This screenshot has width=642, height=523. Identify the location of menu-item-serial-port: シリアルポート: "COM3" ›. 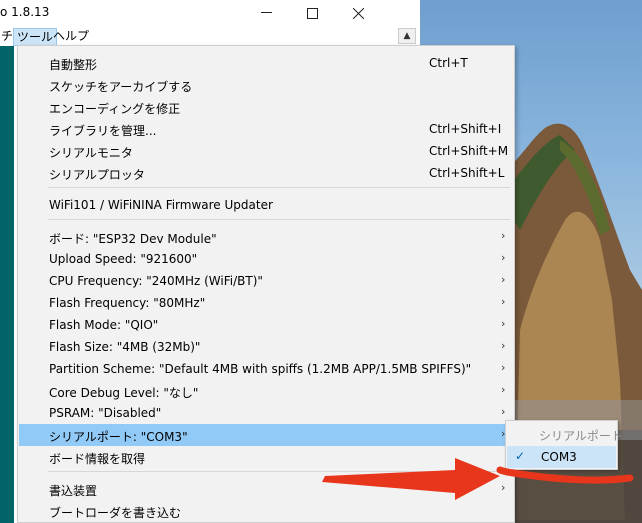
(266, 435).